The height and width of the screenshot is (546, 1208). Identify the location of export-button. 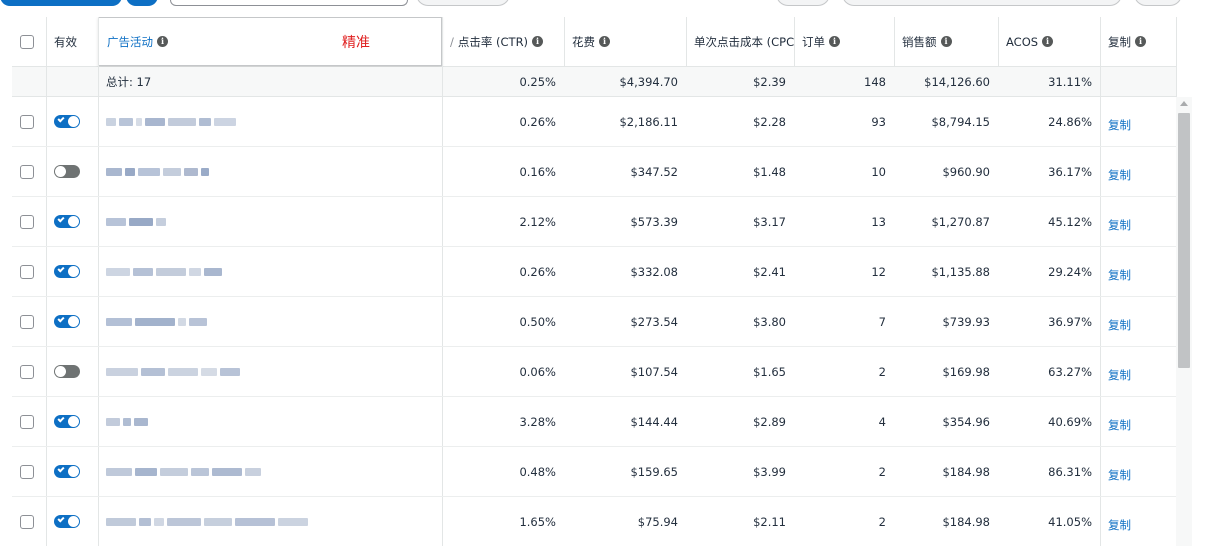
(1158, 3).